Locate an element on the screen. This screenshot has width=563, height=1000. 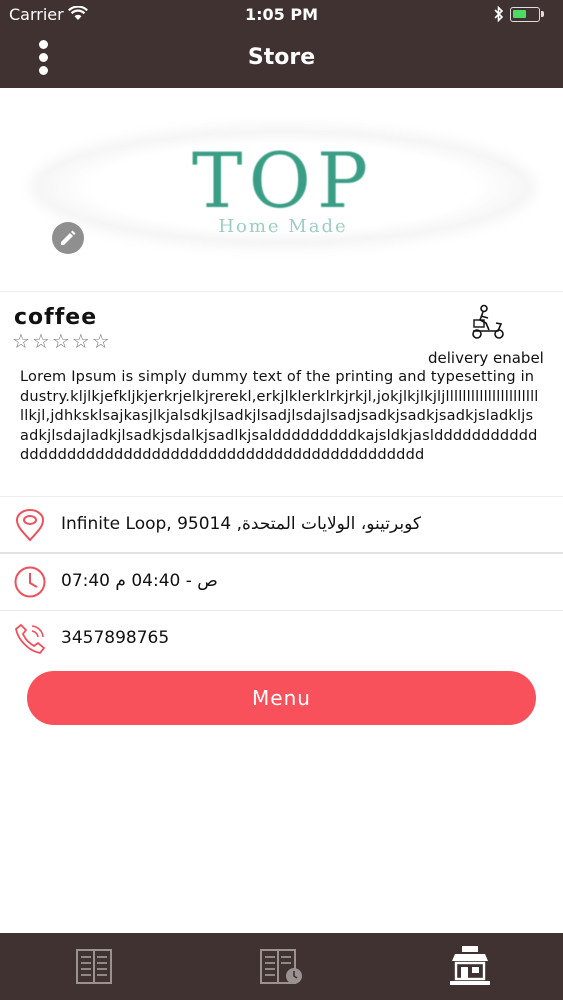
bottom-tab-bar is located at coordinates (281, 966).